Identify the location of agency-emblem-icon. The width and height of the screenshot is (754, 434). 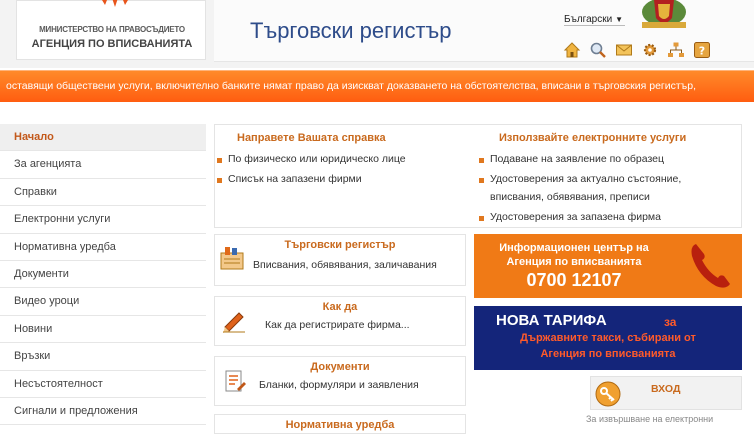
(115, 3).